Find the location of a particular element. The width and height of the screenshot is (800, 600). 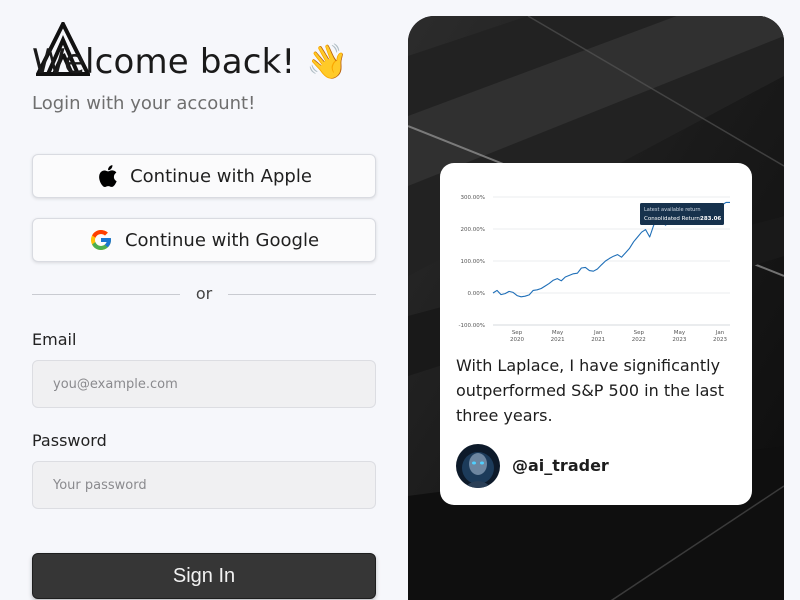

continue-with-google-button: Continue with Google is located at coordinates (204, 240).